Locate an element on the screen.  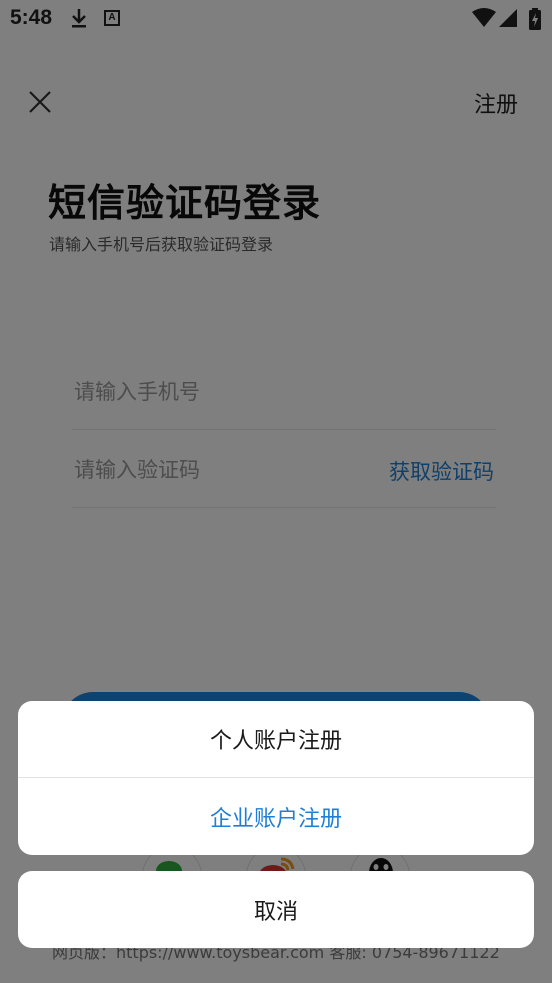
personal-account-register-option: 个人账户注册 is located at coordinates (276, 739).